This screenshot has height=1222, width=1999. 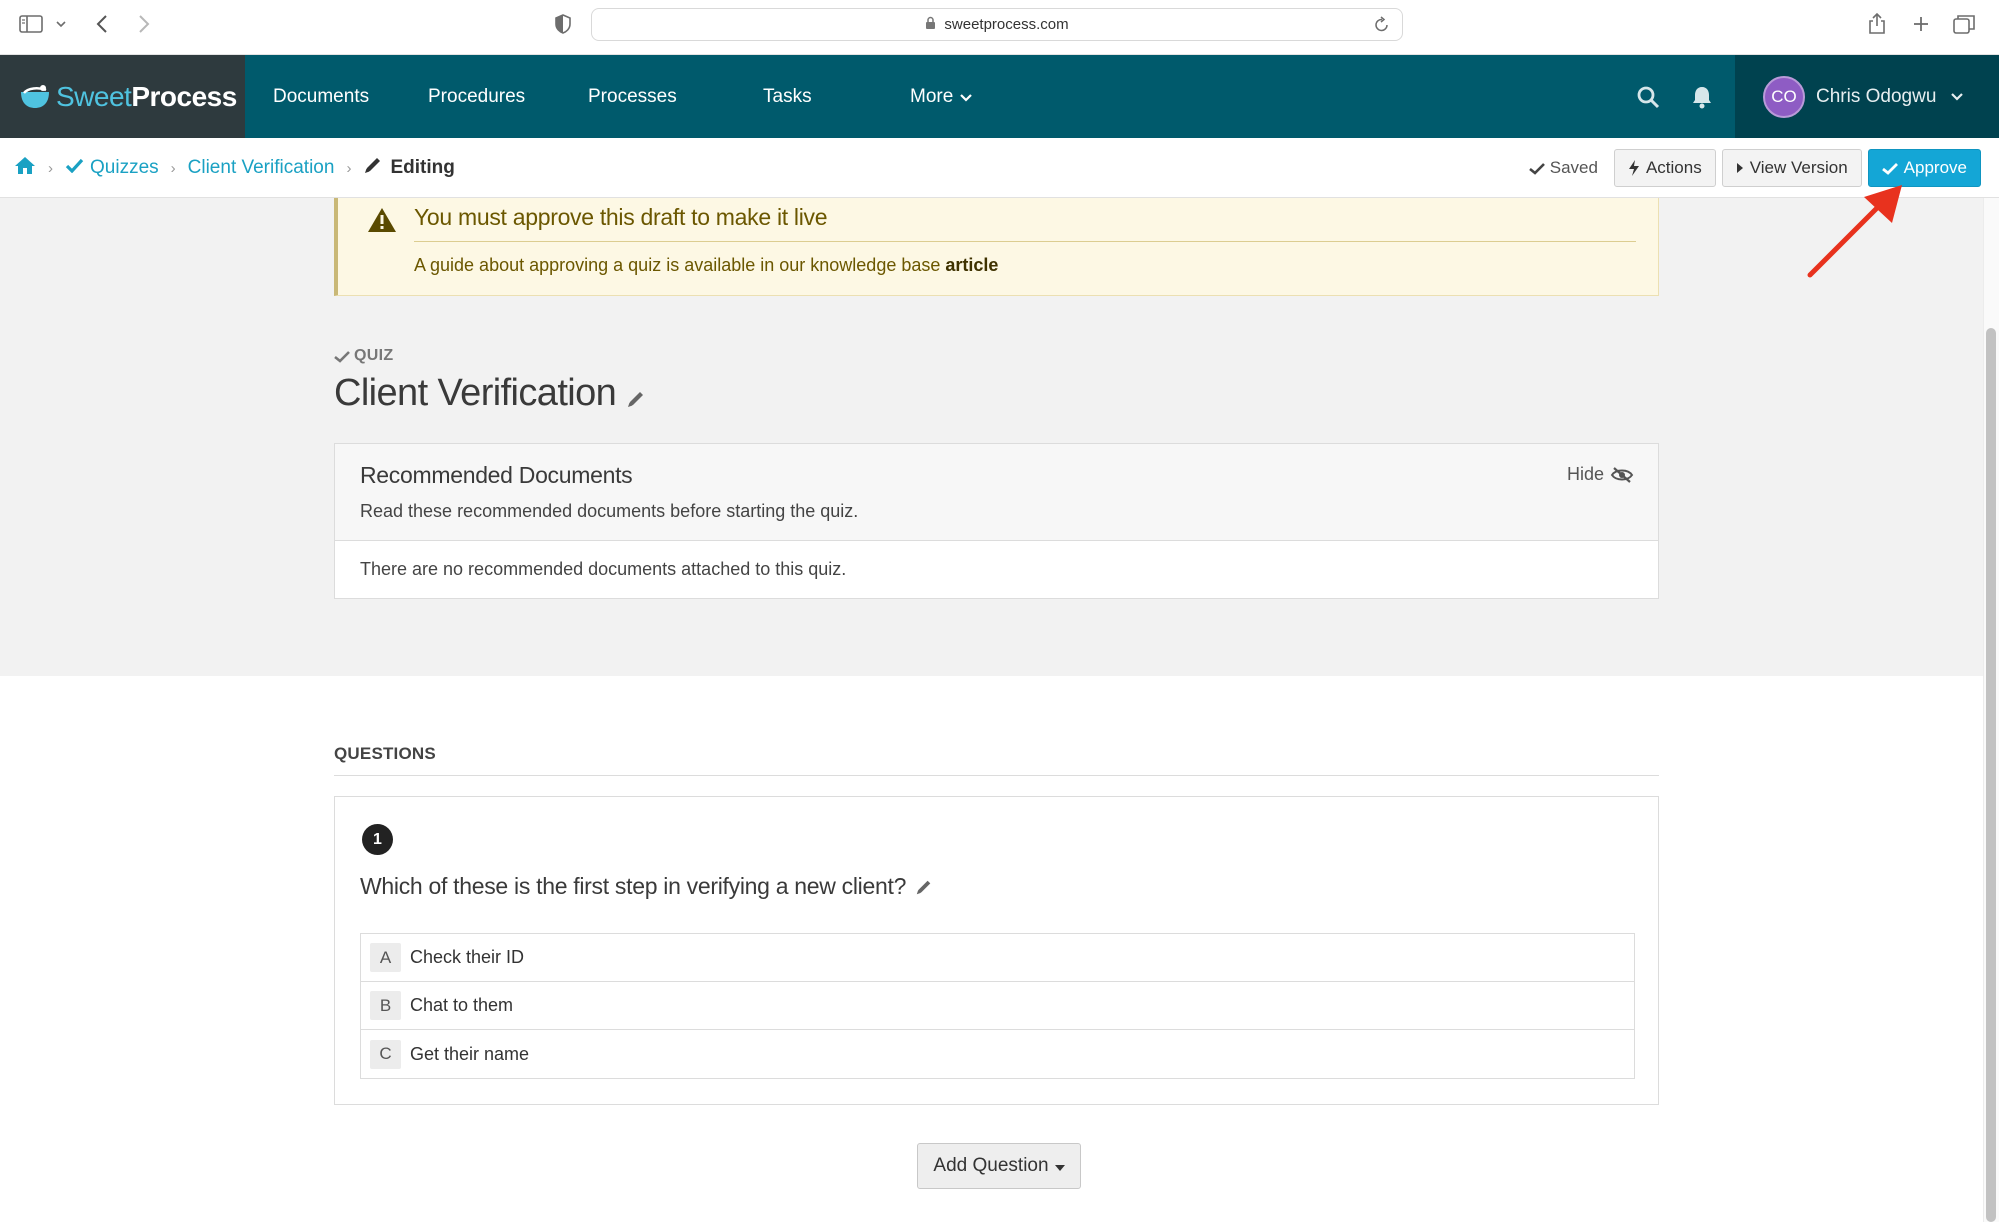 I want to click on quiz-title-text: Client Verification, so click(x=475, y=393).